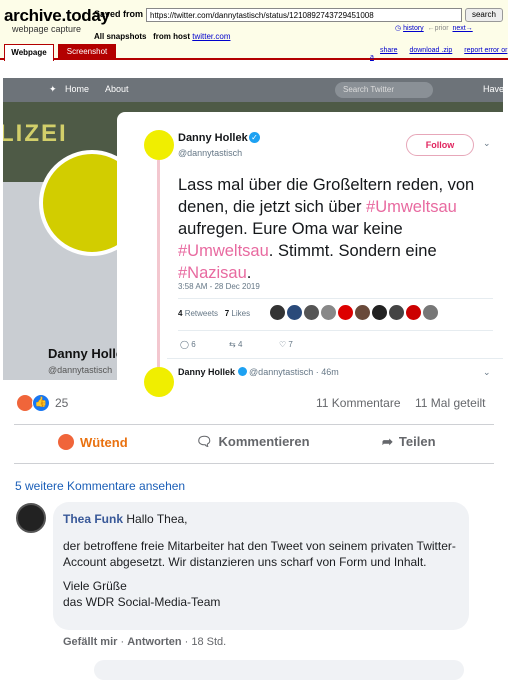 The image size is (508, 680). What do you see at coordinates (117, 89) in the screenshot?
I see `nav-about: About` at bounding box center [117, 89].